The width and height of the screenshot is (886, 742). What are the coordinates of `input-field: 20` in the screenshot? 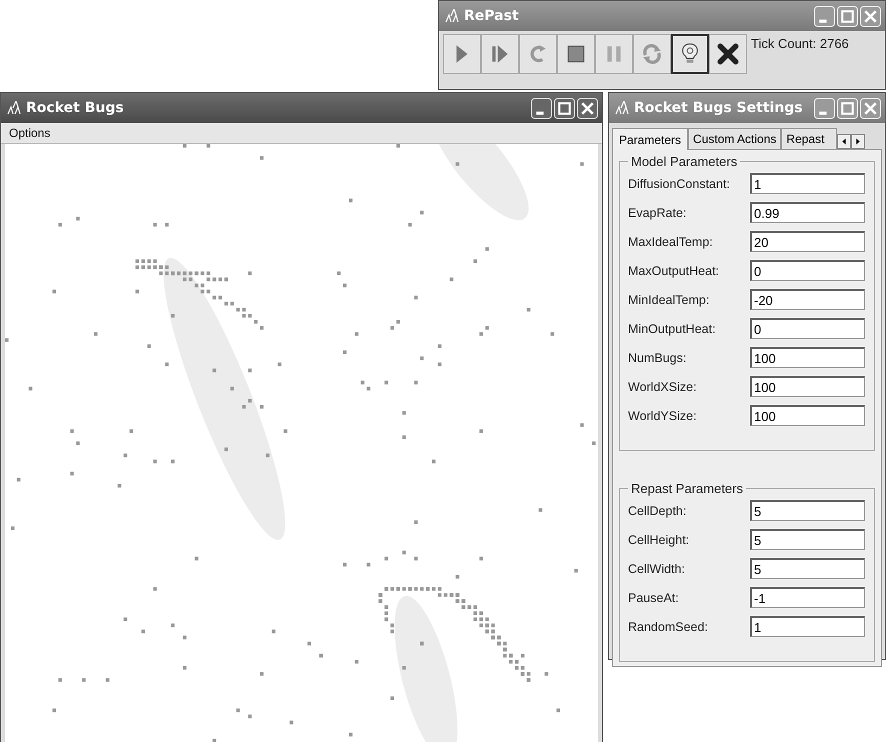 It's located at (807, 241).